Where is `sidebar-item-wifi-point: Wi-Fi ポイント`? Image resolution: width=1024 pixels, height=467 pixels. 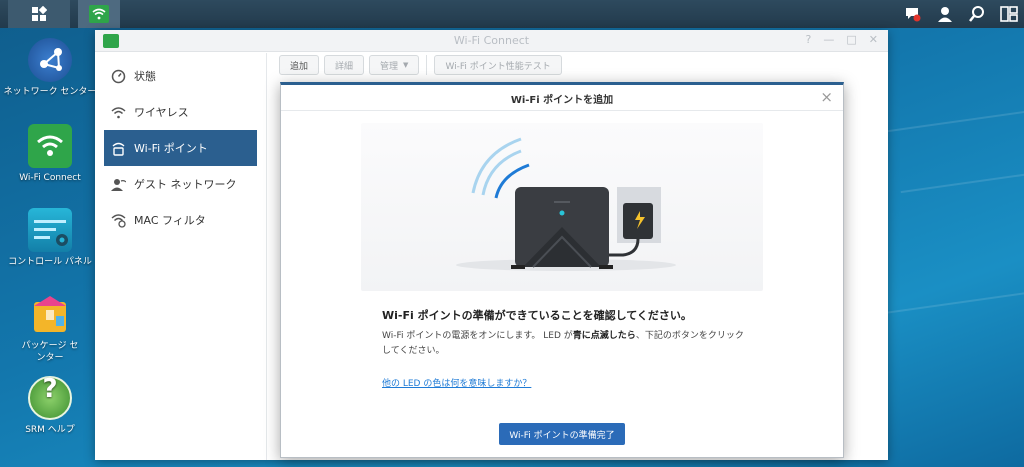 sidebar-item-wifi-point: Wi-Fi ポイント is located at coordinates (180, 148).